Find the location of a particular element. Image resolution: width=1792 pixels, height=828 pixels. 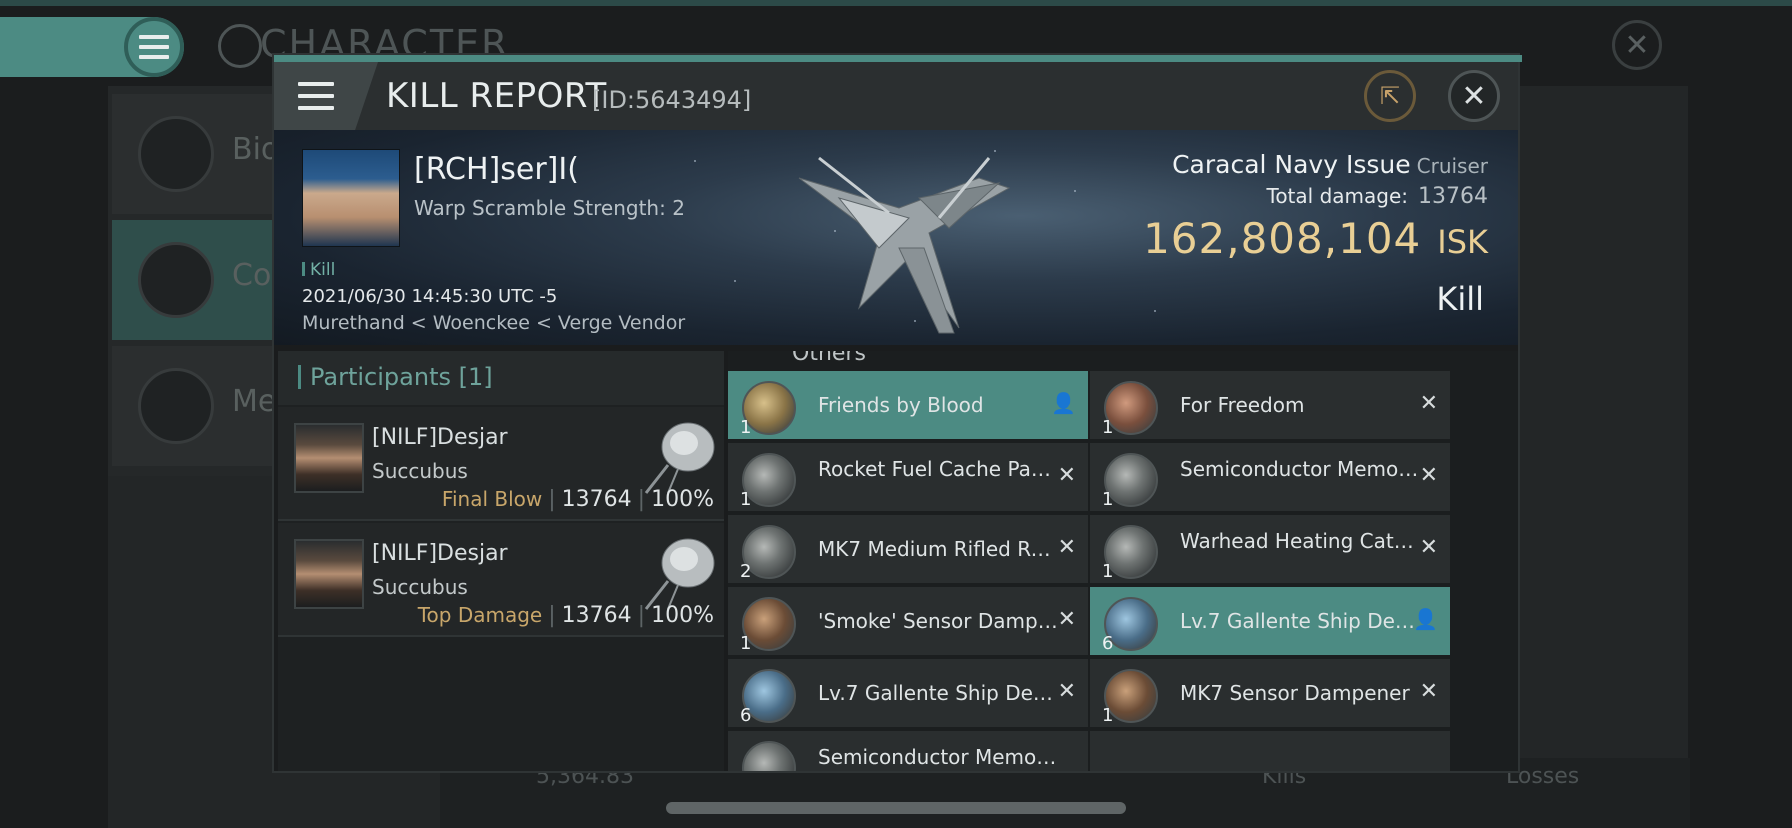

victim-portrait is located at coordinates (351, 198).